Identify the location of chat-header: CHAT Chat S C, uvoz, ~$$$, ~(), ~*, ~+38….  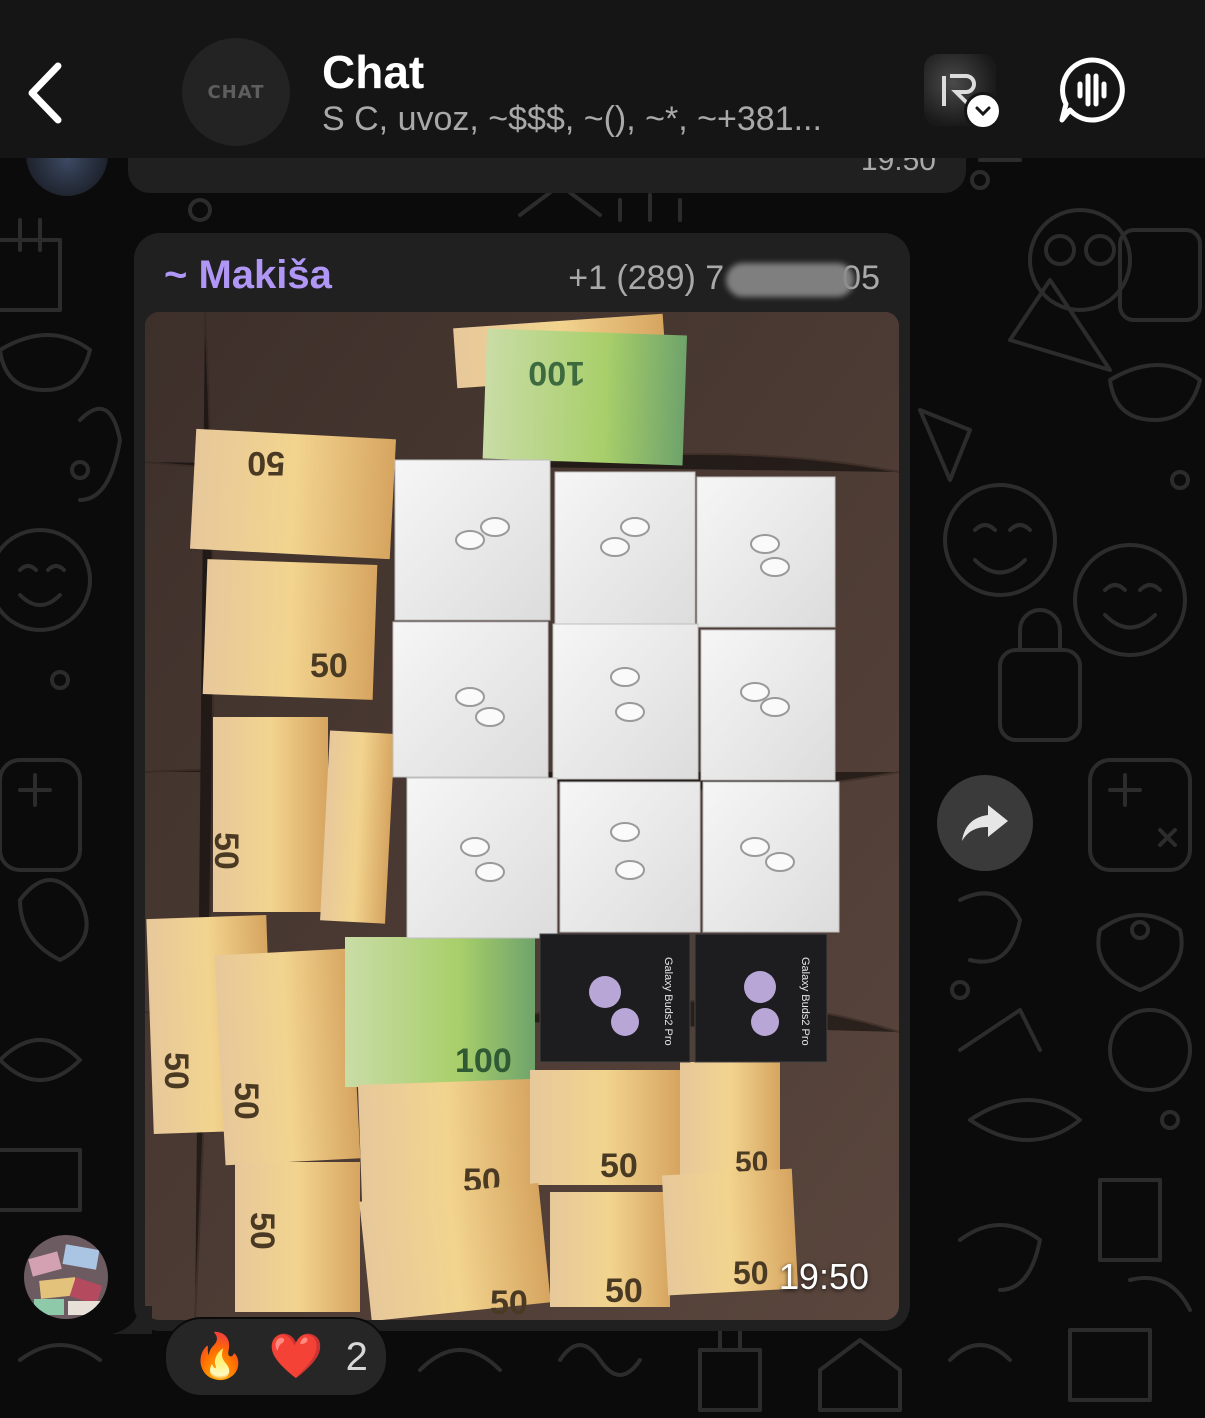
(602, 79).